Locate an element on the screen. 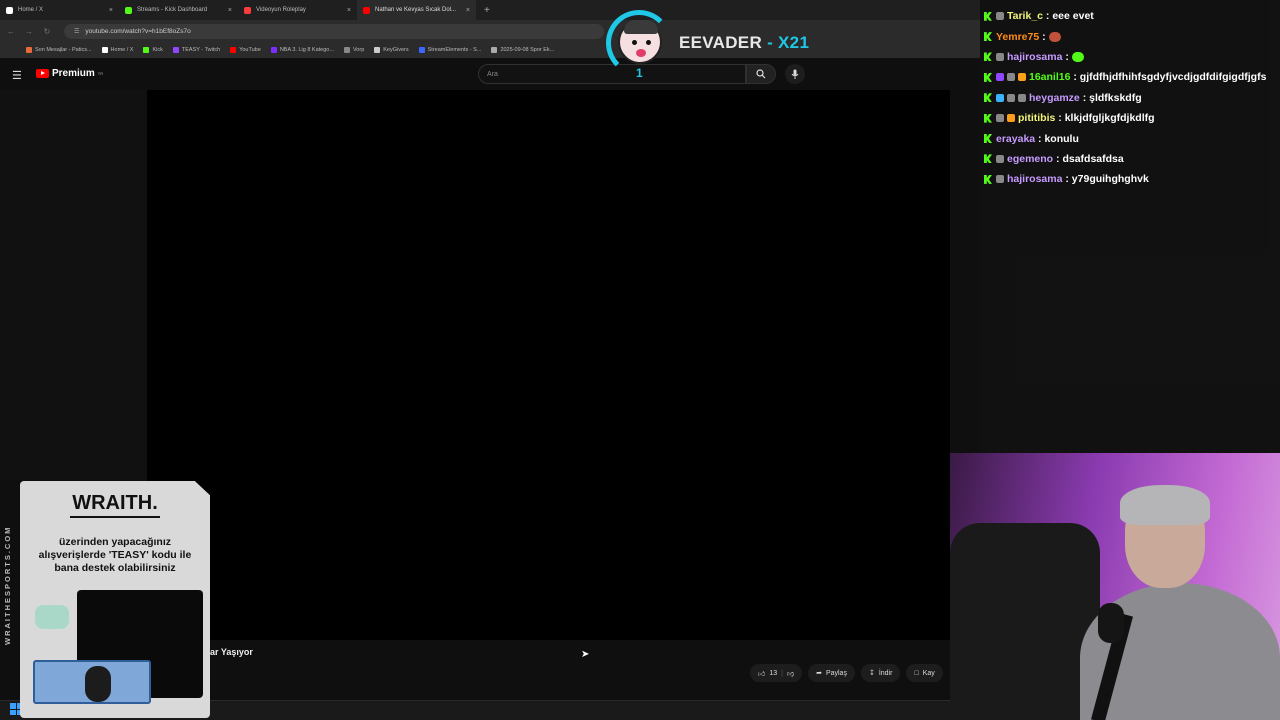 The width and height of the screenshot is (1280, 720). new-tab-button: + is located at coordinates (487, 10).